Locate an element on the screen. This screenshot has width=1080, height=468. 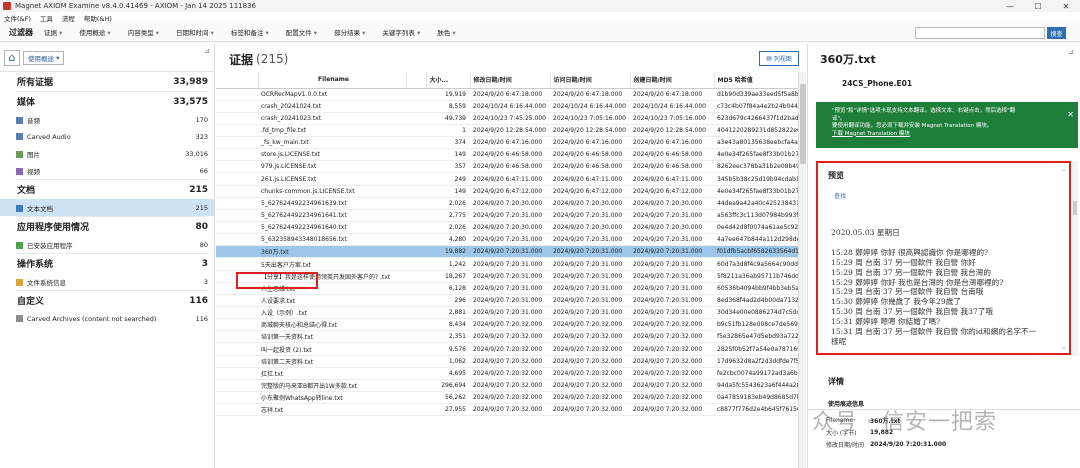
table-cell: 2024/9/20 7:20:32.000 is located at coordinates (590, 325).